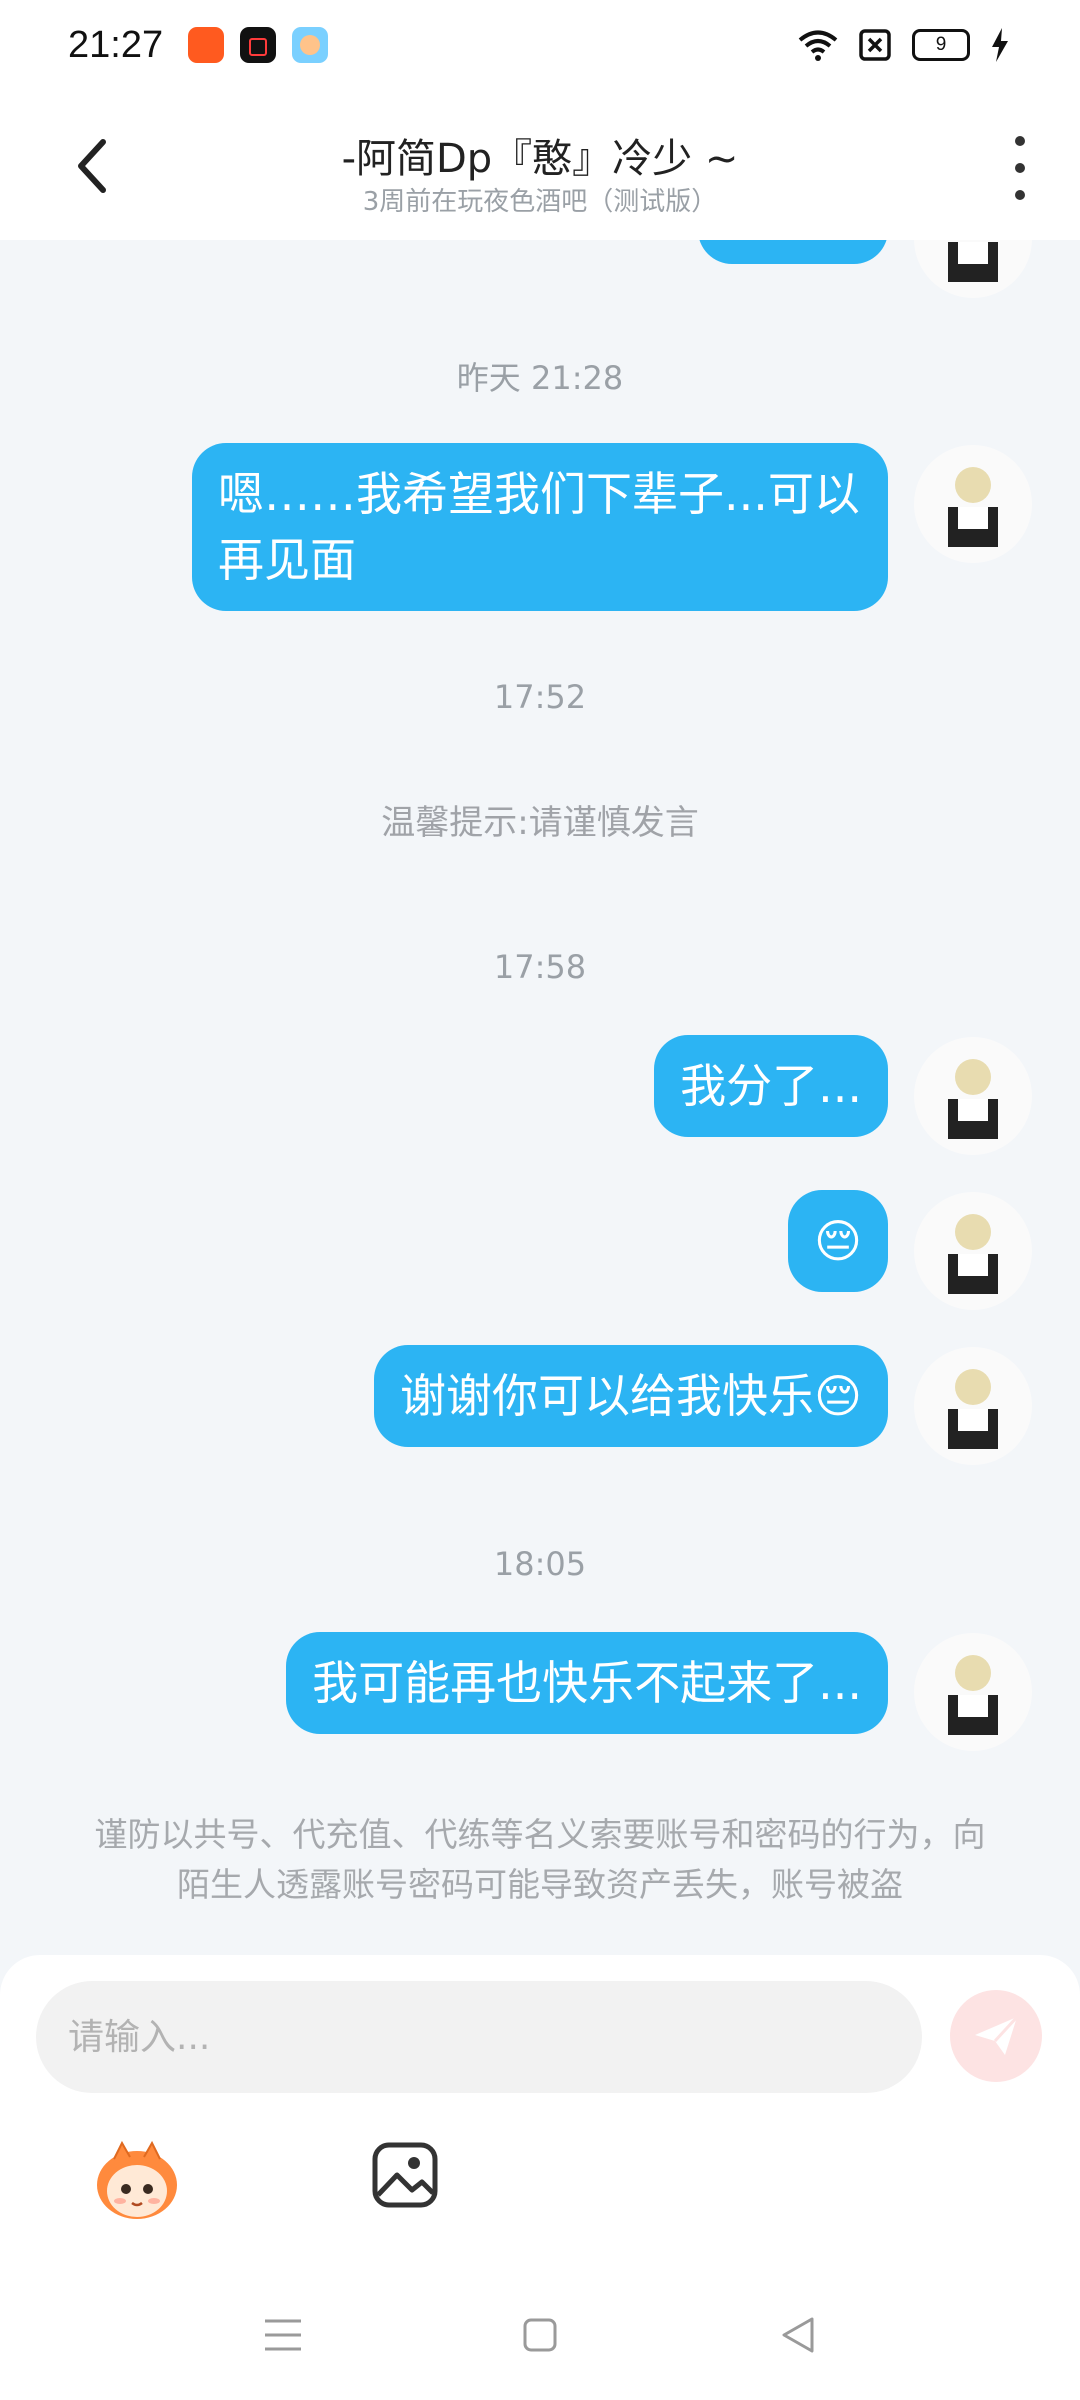 Image resolution: width=1080 pixels, height=2400 pixels. I want to click on system-navigation-bar, so click(540, 2332).